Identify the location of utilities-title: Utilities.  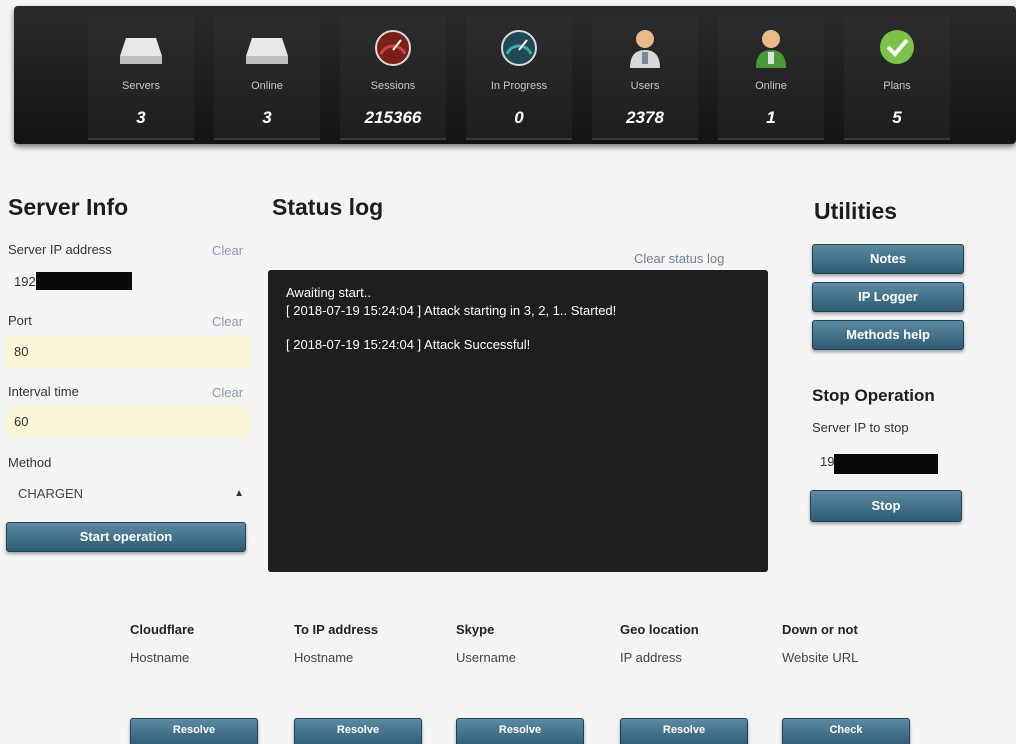
(856, 211).